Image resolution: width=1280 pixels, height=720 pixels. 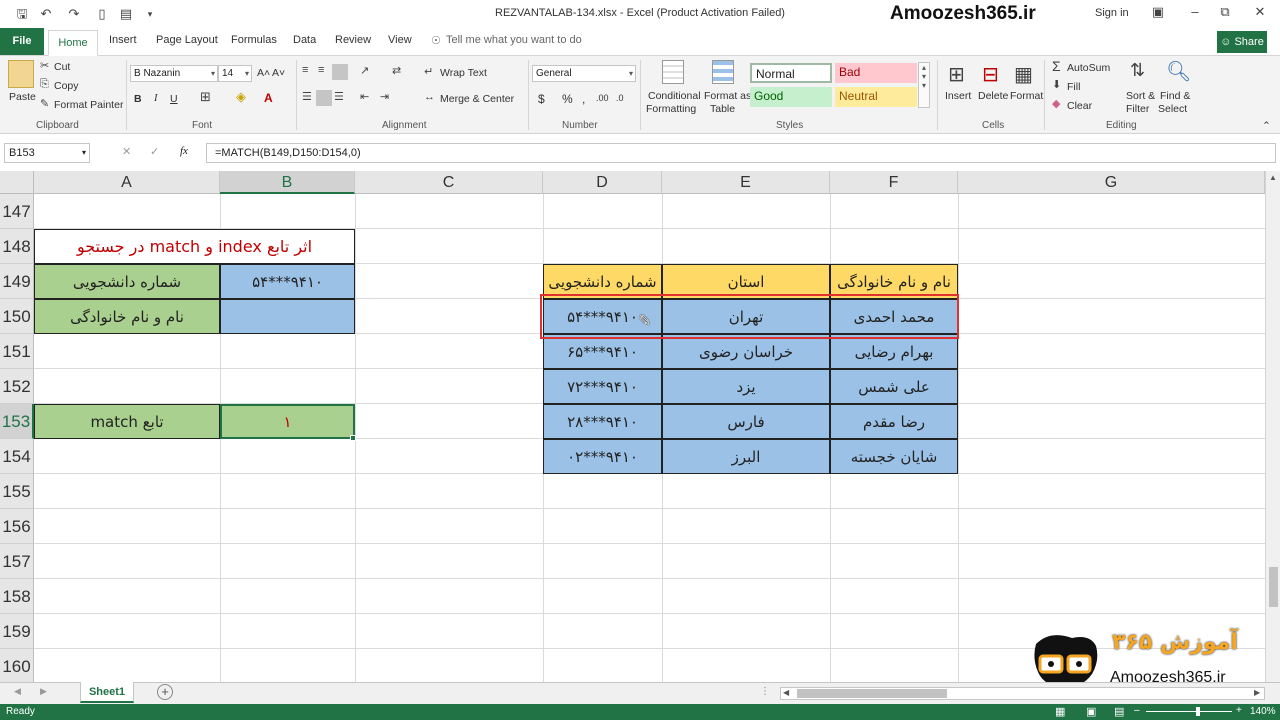 I want to click on align-middle-icon: ≡, so click(x=321, y=70).